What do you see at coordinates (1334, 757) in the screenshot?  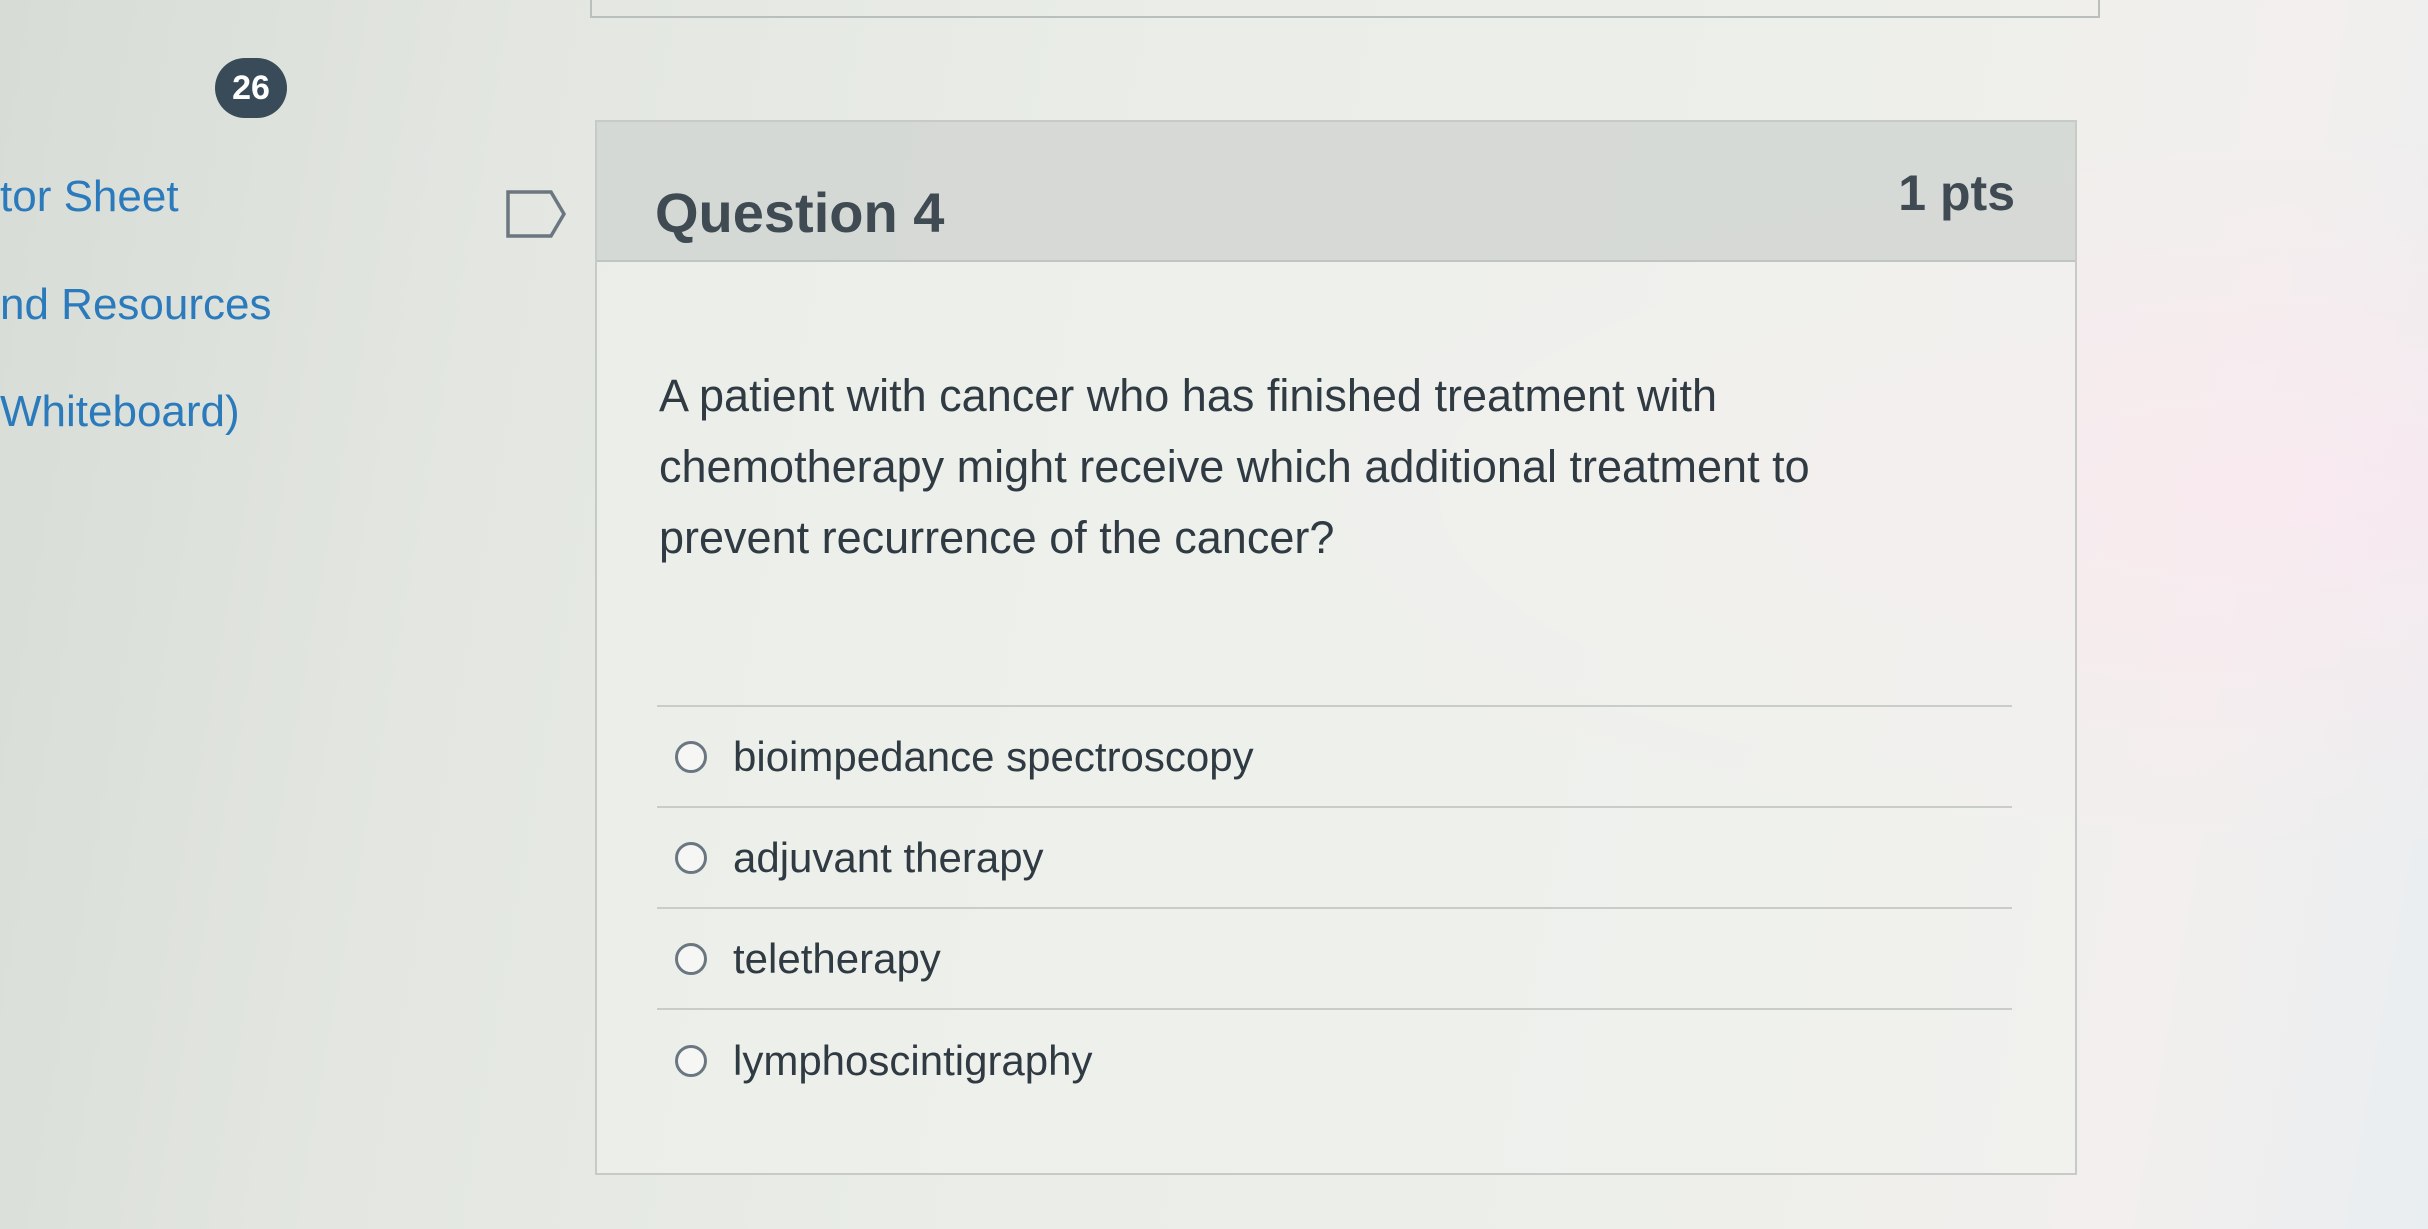 I see `answer-option: bioimpedance spectroscopy` at bounding box center [1334, 757].